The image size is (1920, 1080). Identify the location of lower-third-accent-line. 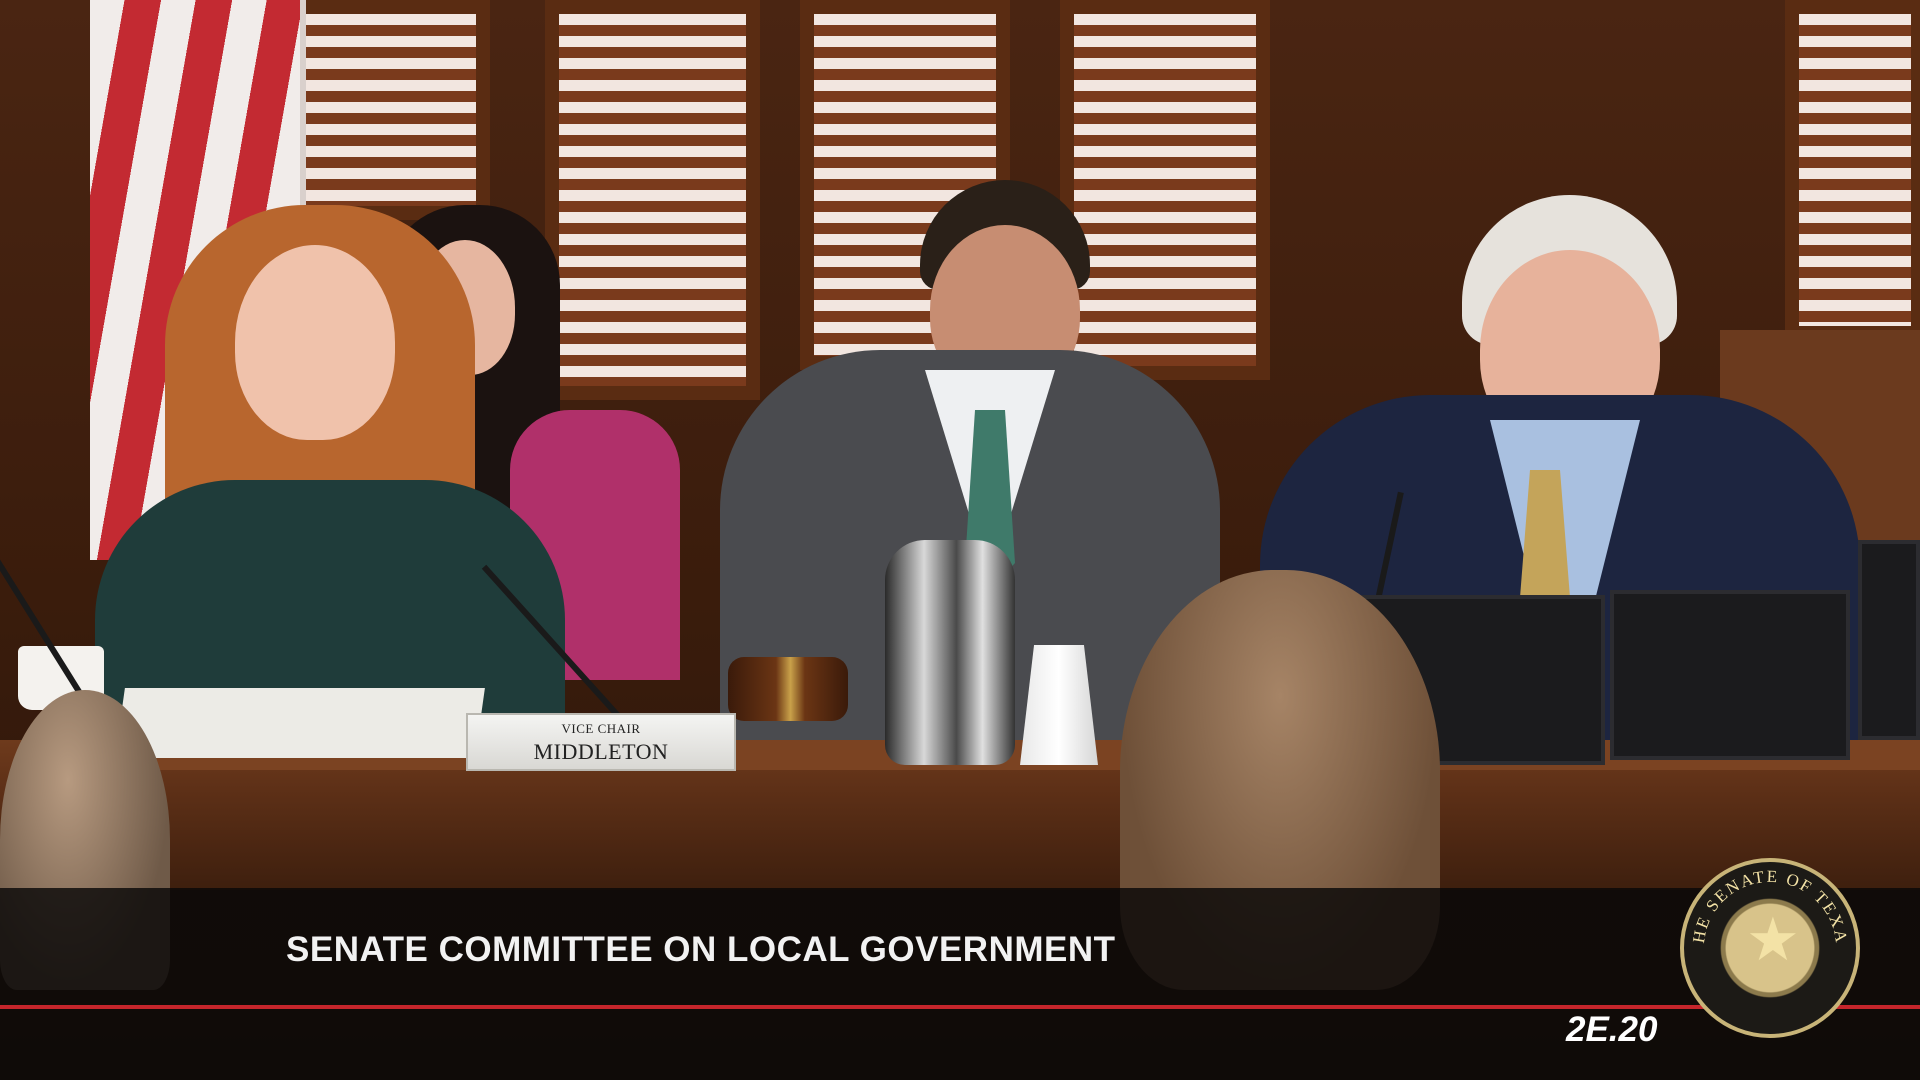
(960, 1007).